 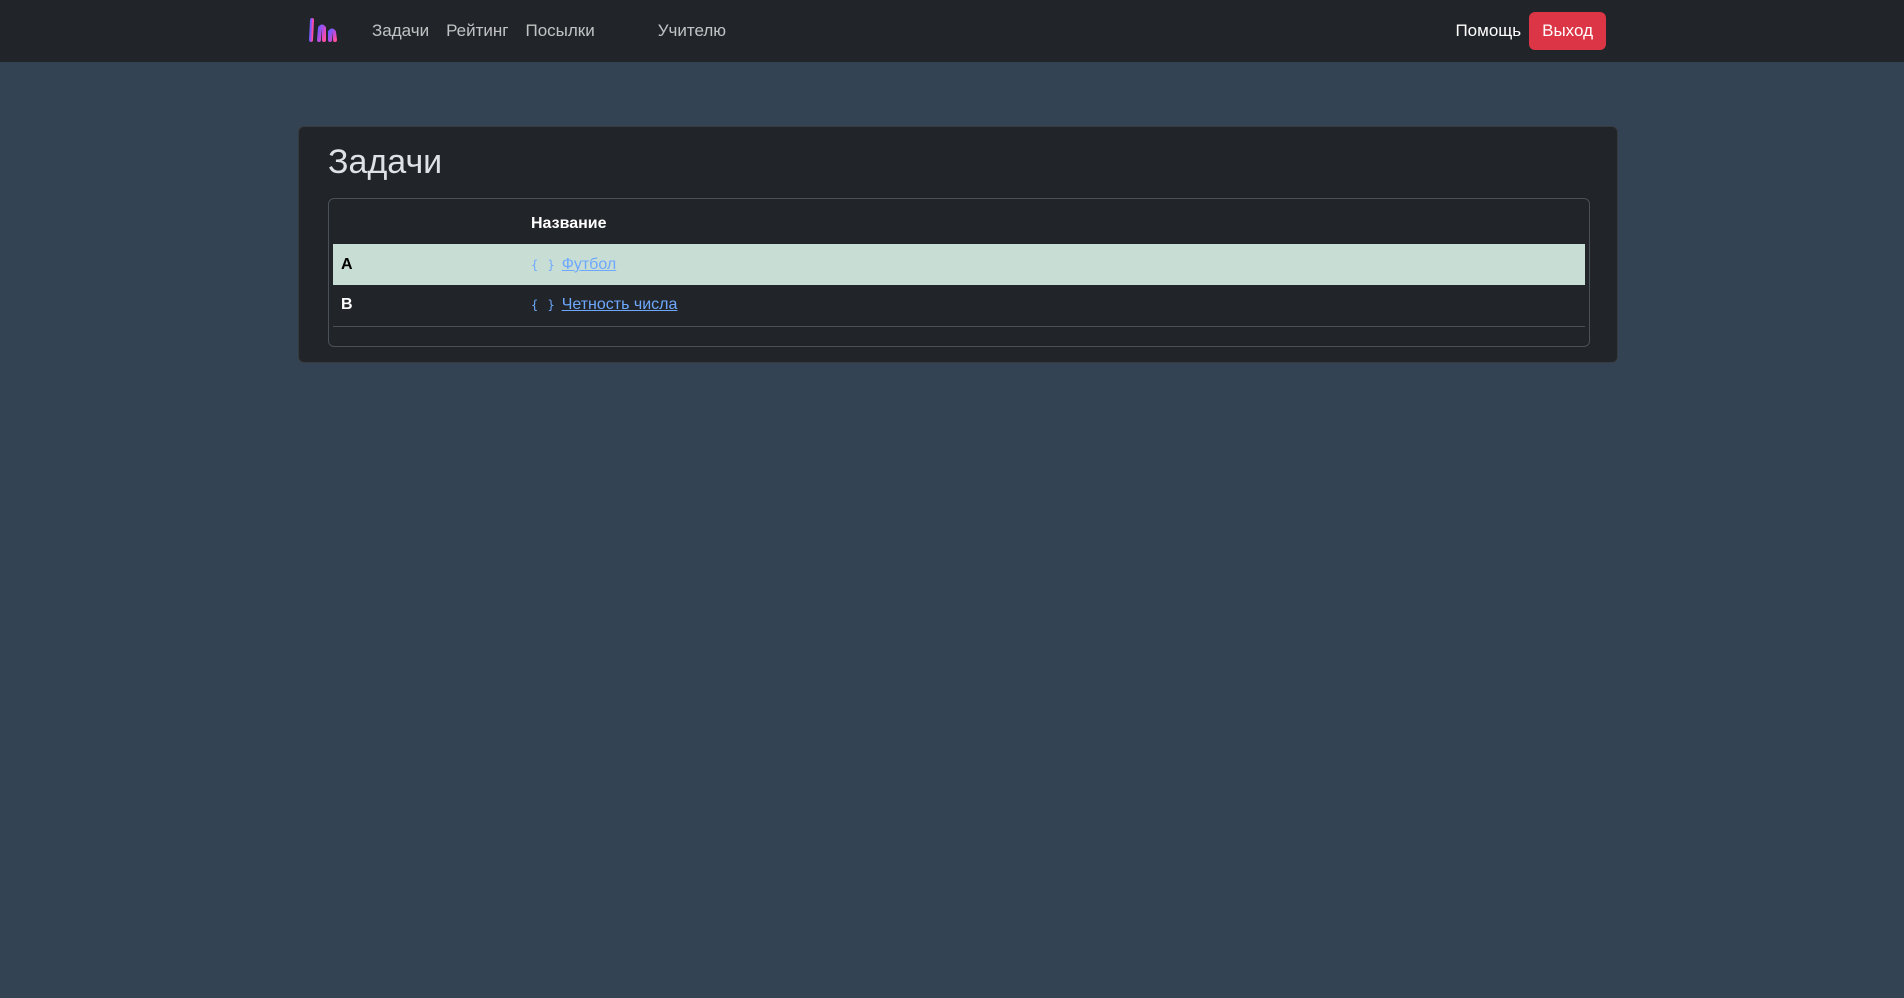 I want to click on task-link-football: Футбол, so click(x=589, y=264).